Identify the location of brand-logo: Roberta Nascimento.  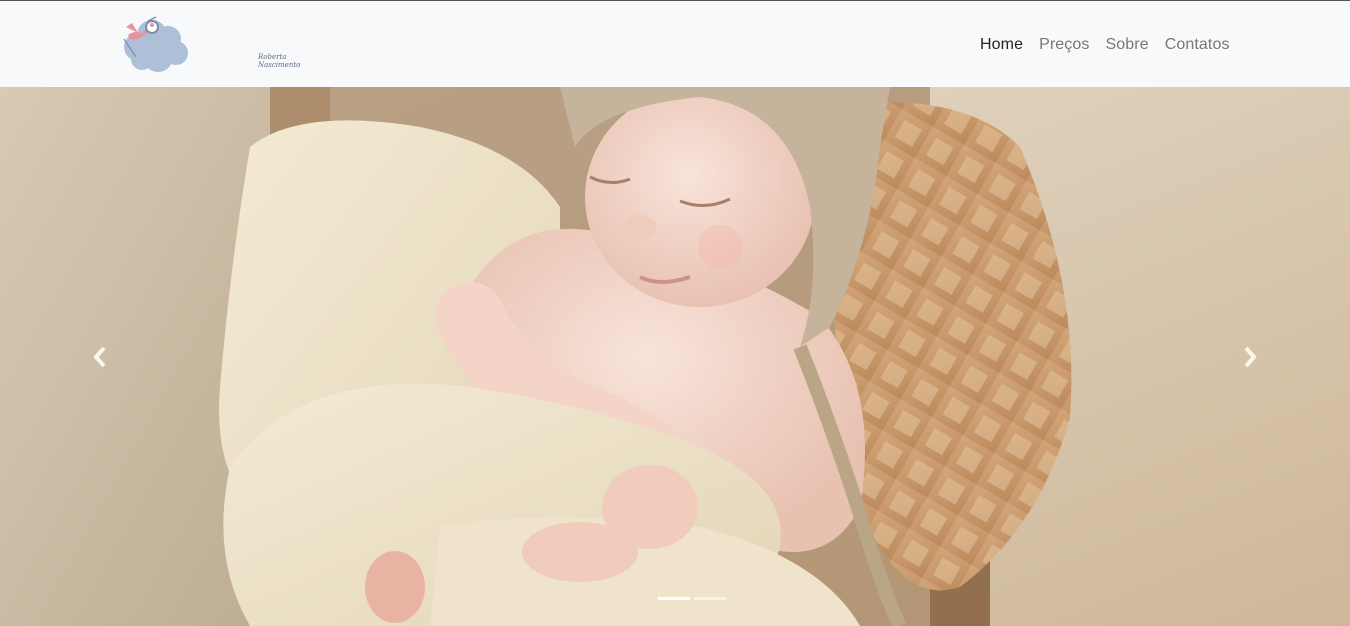
(209, 44).